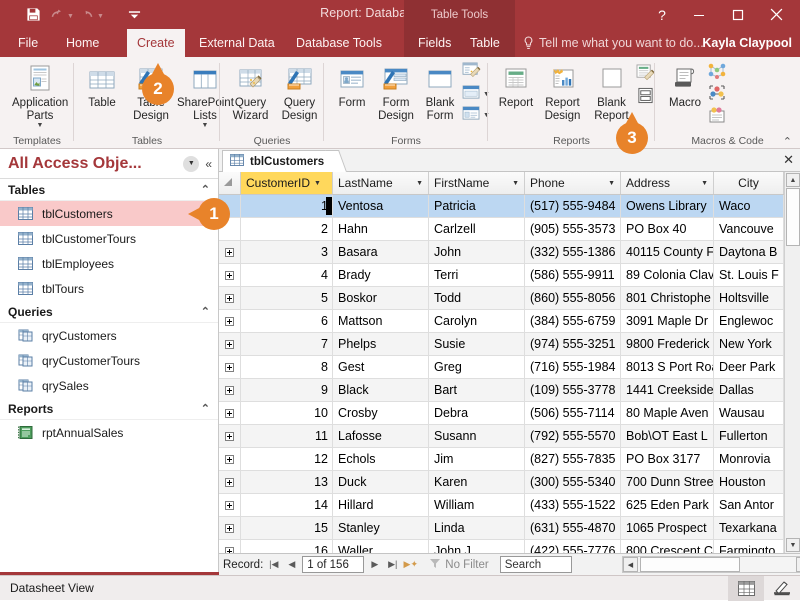 This screenshot has width=800, height=601. I want to click on cell-lastname: Phelps, so click(381, 344).